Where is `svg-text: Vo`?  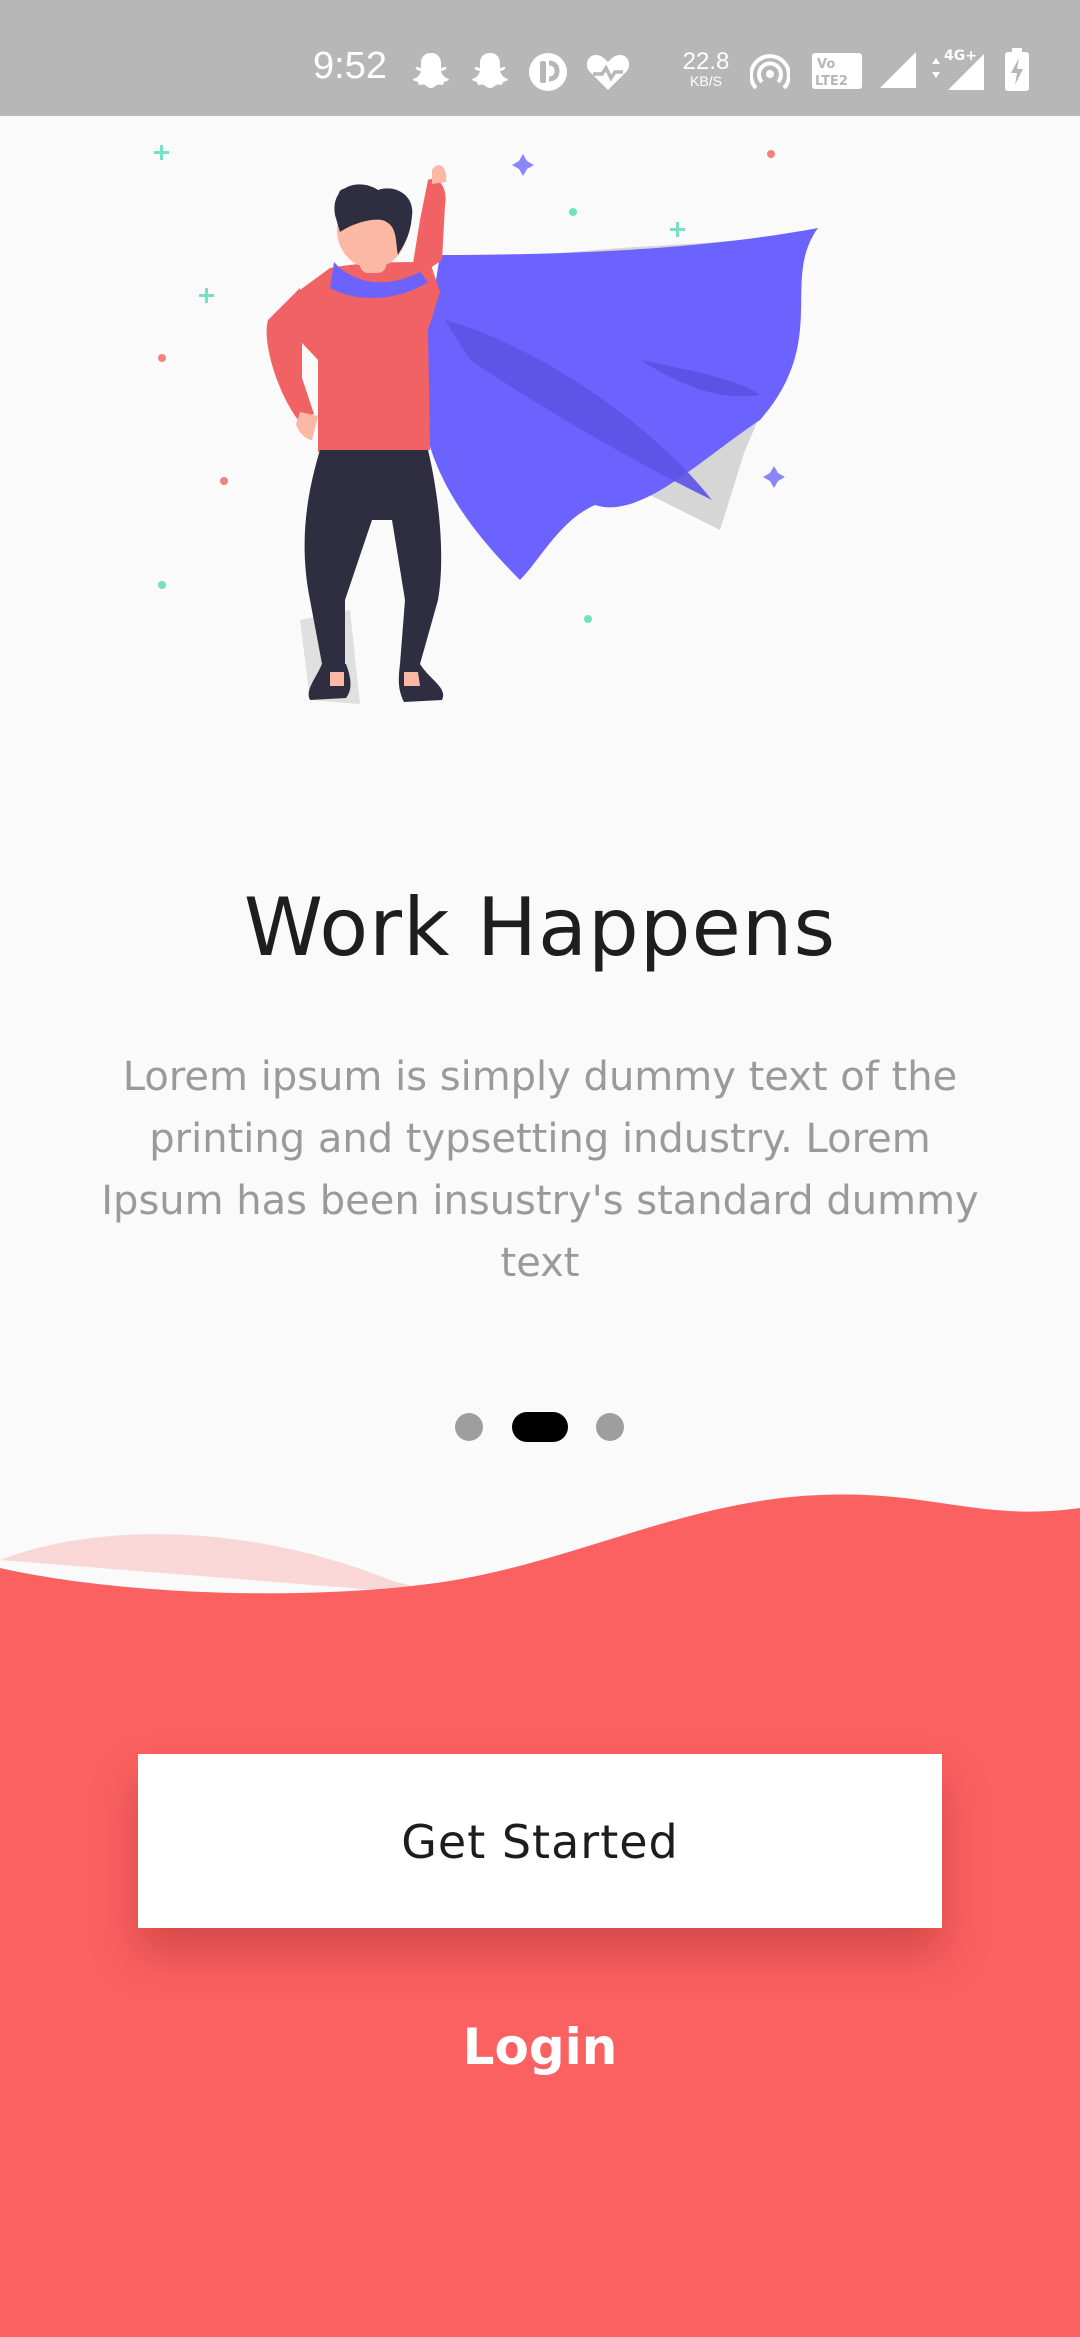
svg-text: Vo is located at coordinates (826, 64).